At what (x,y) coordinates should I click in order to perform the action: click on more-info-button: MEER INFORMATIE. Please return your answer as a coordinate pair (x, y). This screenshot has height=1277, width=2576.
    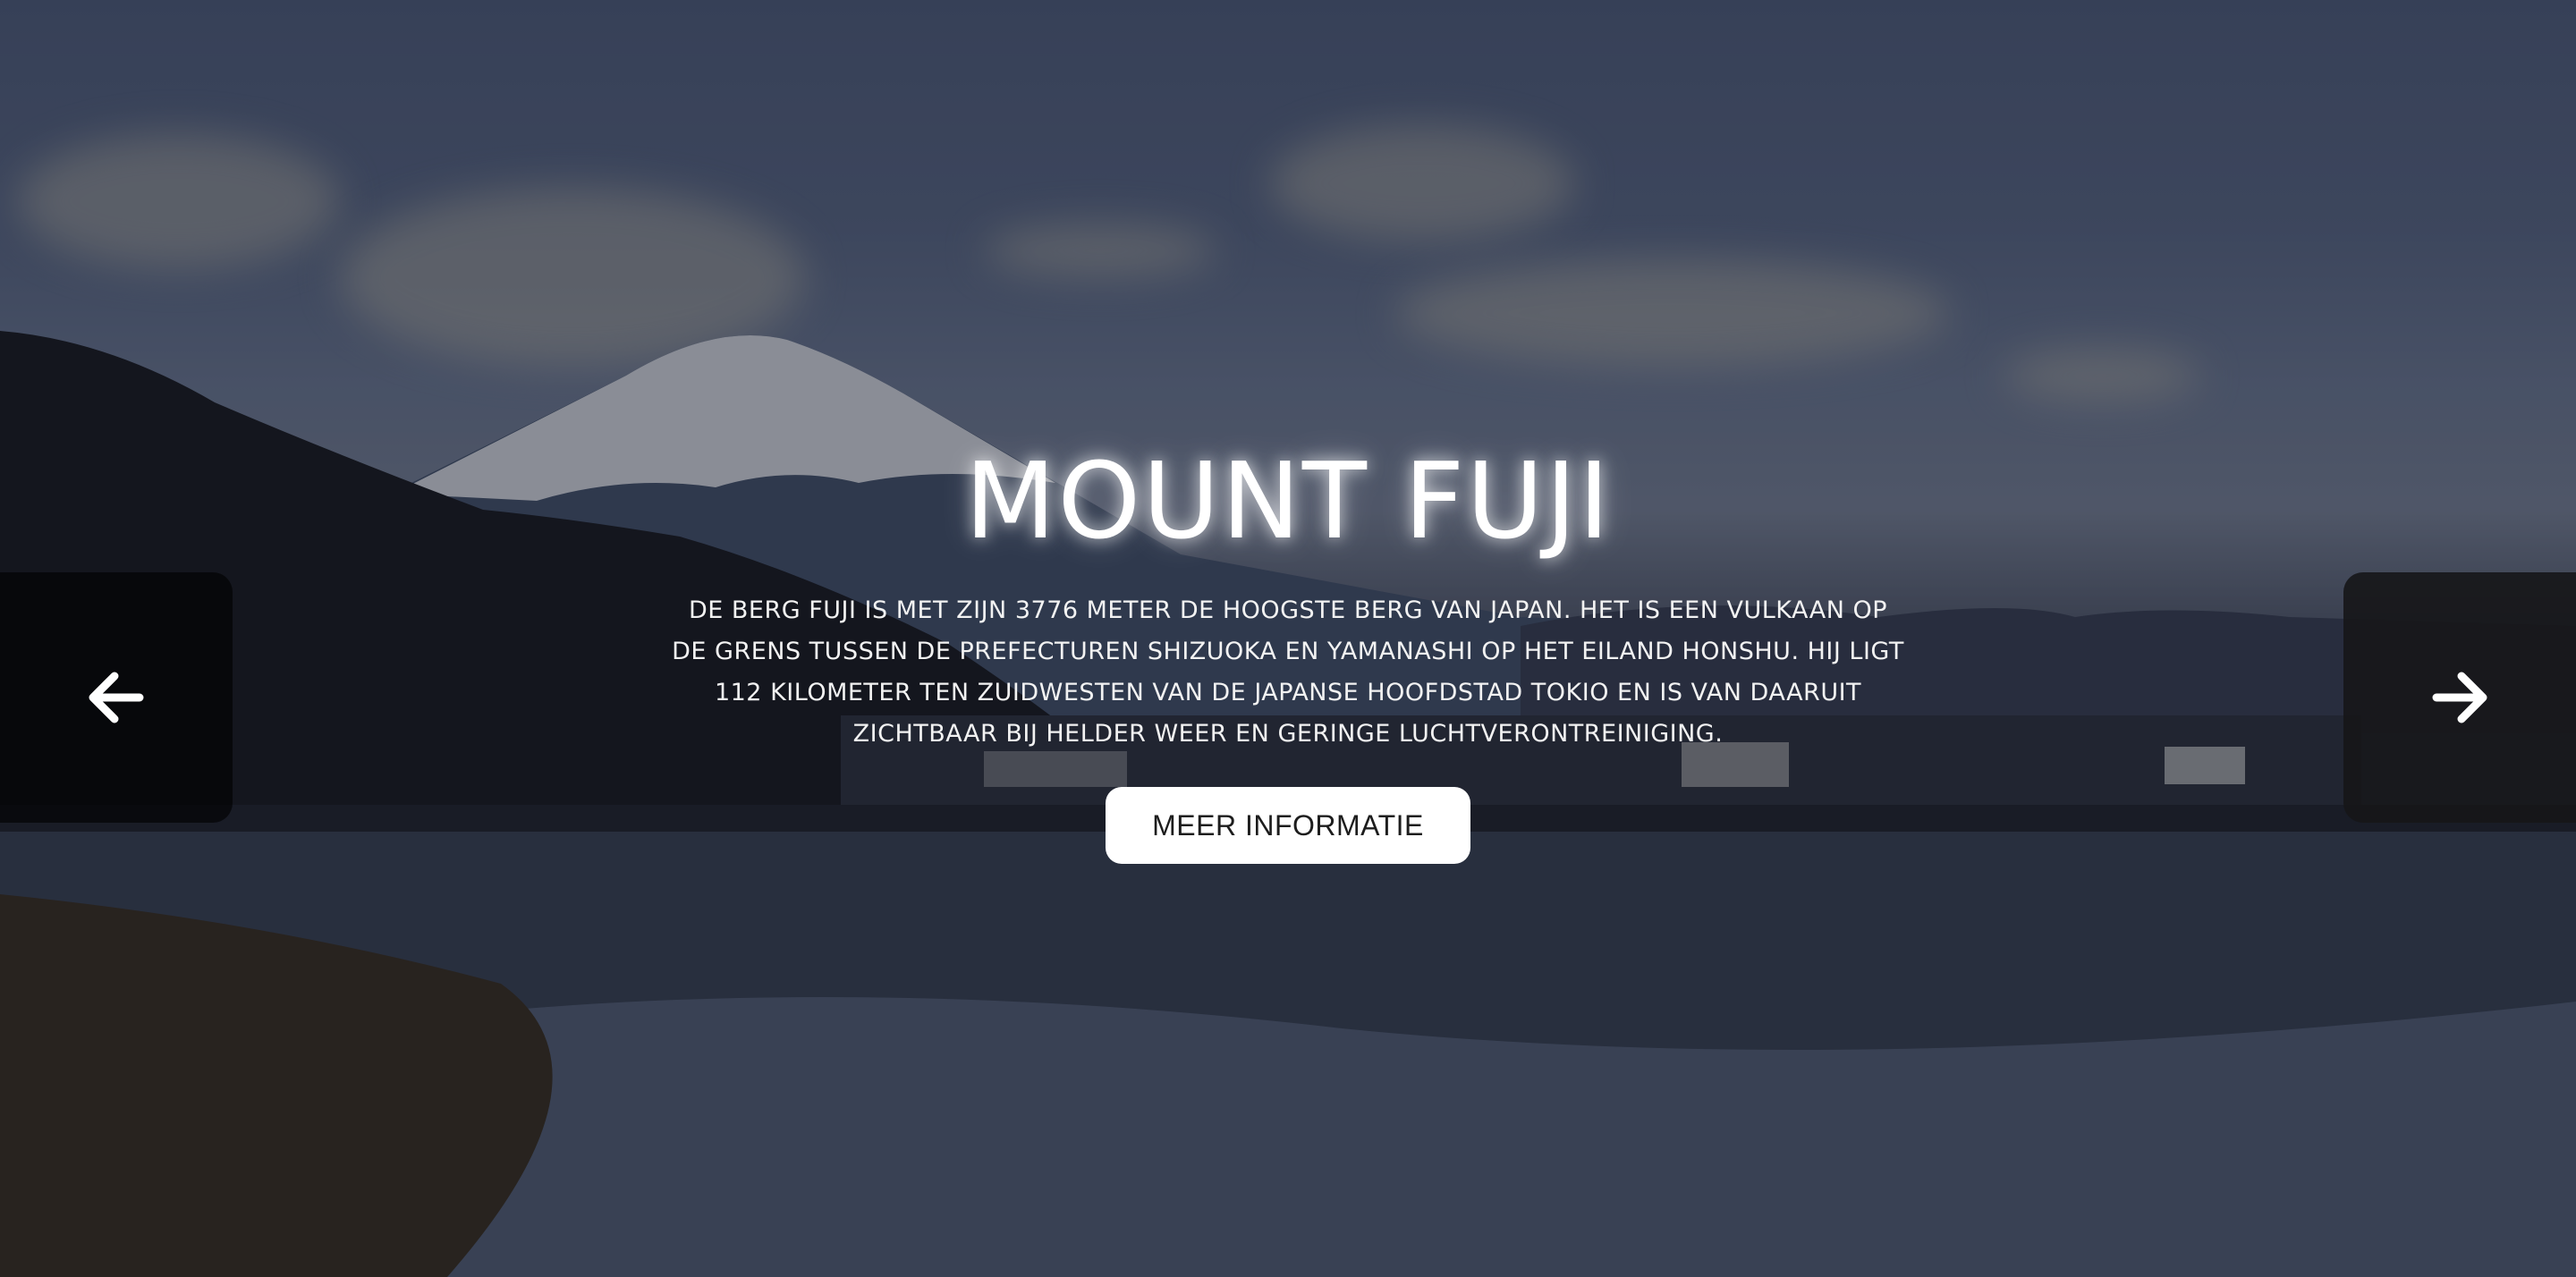
    Looking at the image, I should click on (1288, 825).